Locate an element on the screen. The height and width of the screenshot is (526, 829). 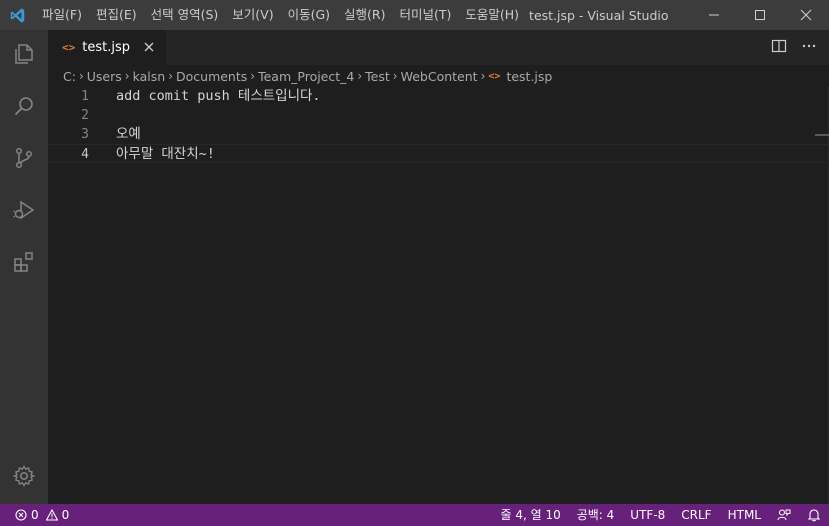
run-debug-icon is located at coordinates (24, 210).